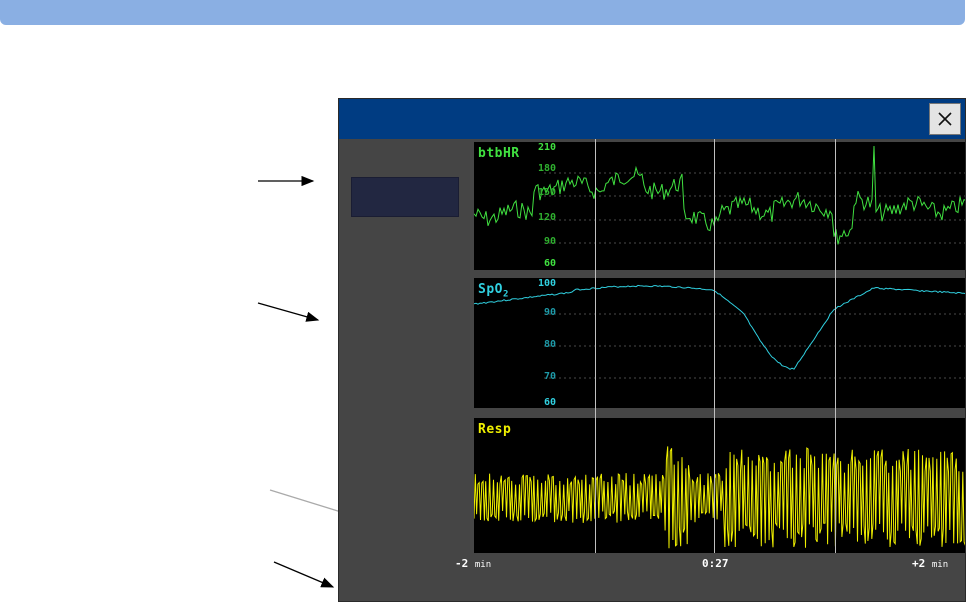  Describe the element at coordinates (550, 402) in the screenshot. I see `spo2-tick-60: 60` at that location.